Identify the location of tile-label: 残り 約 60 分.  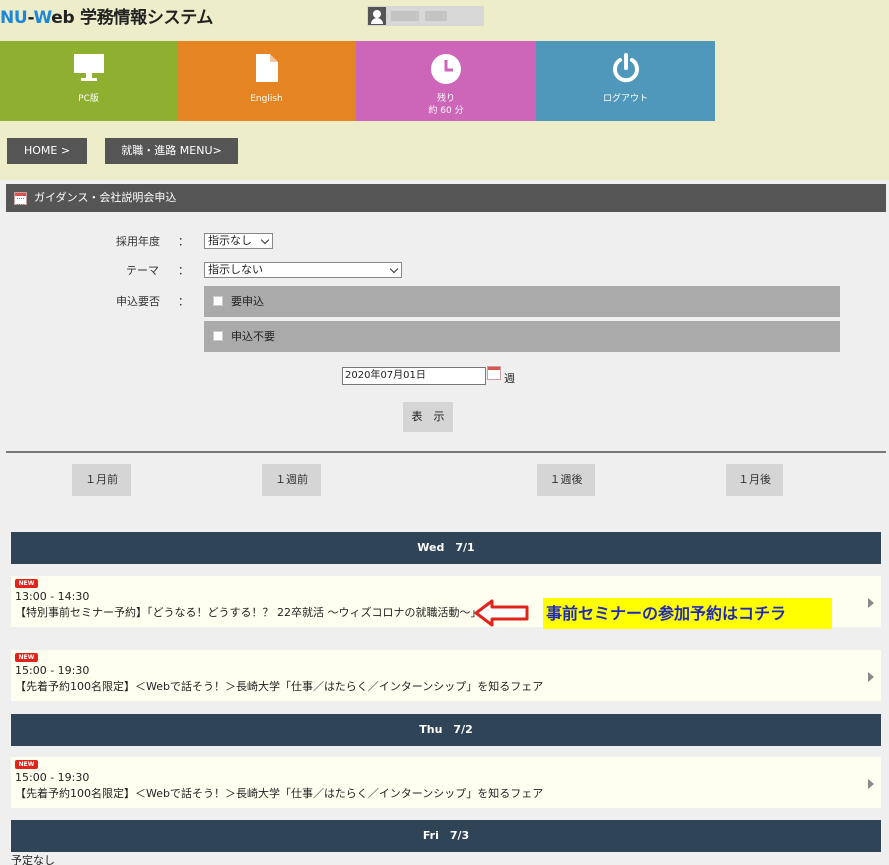
(446, 105).